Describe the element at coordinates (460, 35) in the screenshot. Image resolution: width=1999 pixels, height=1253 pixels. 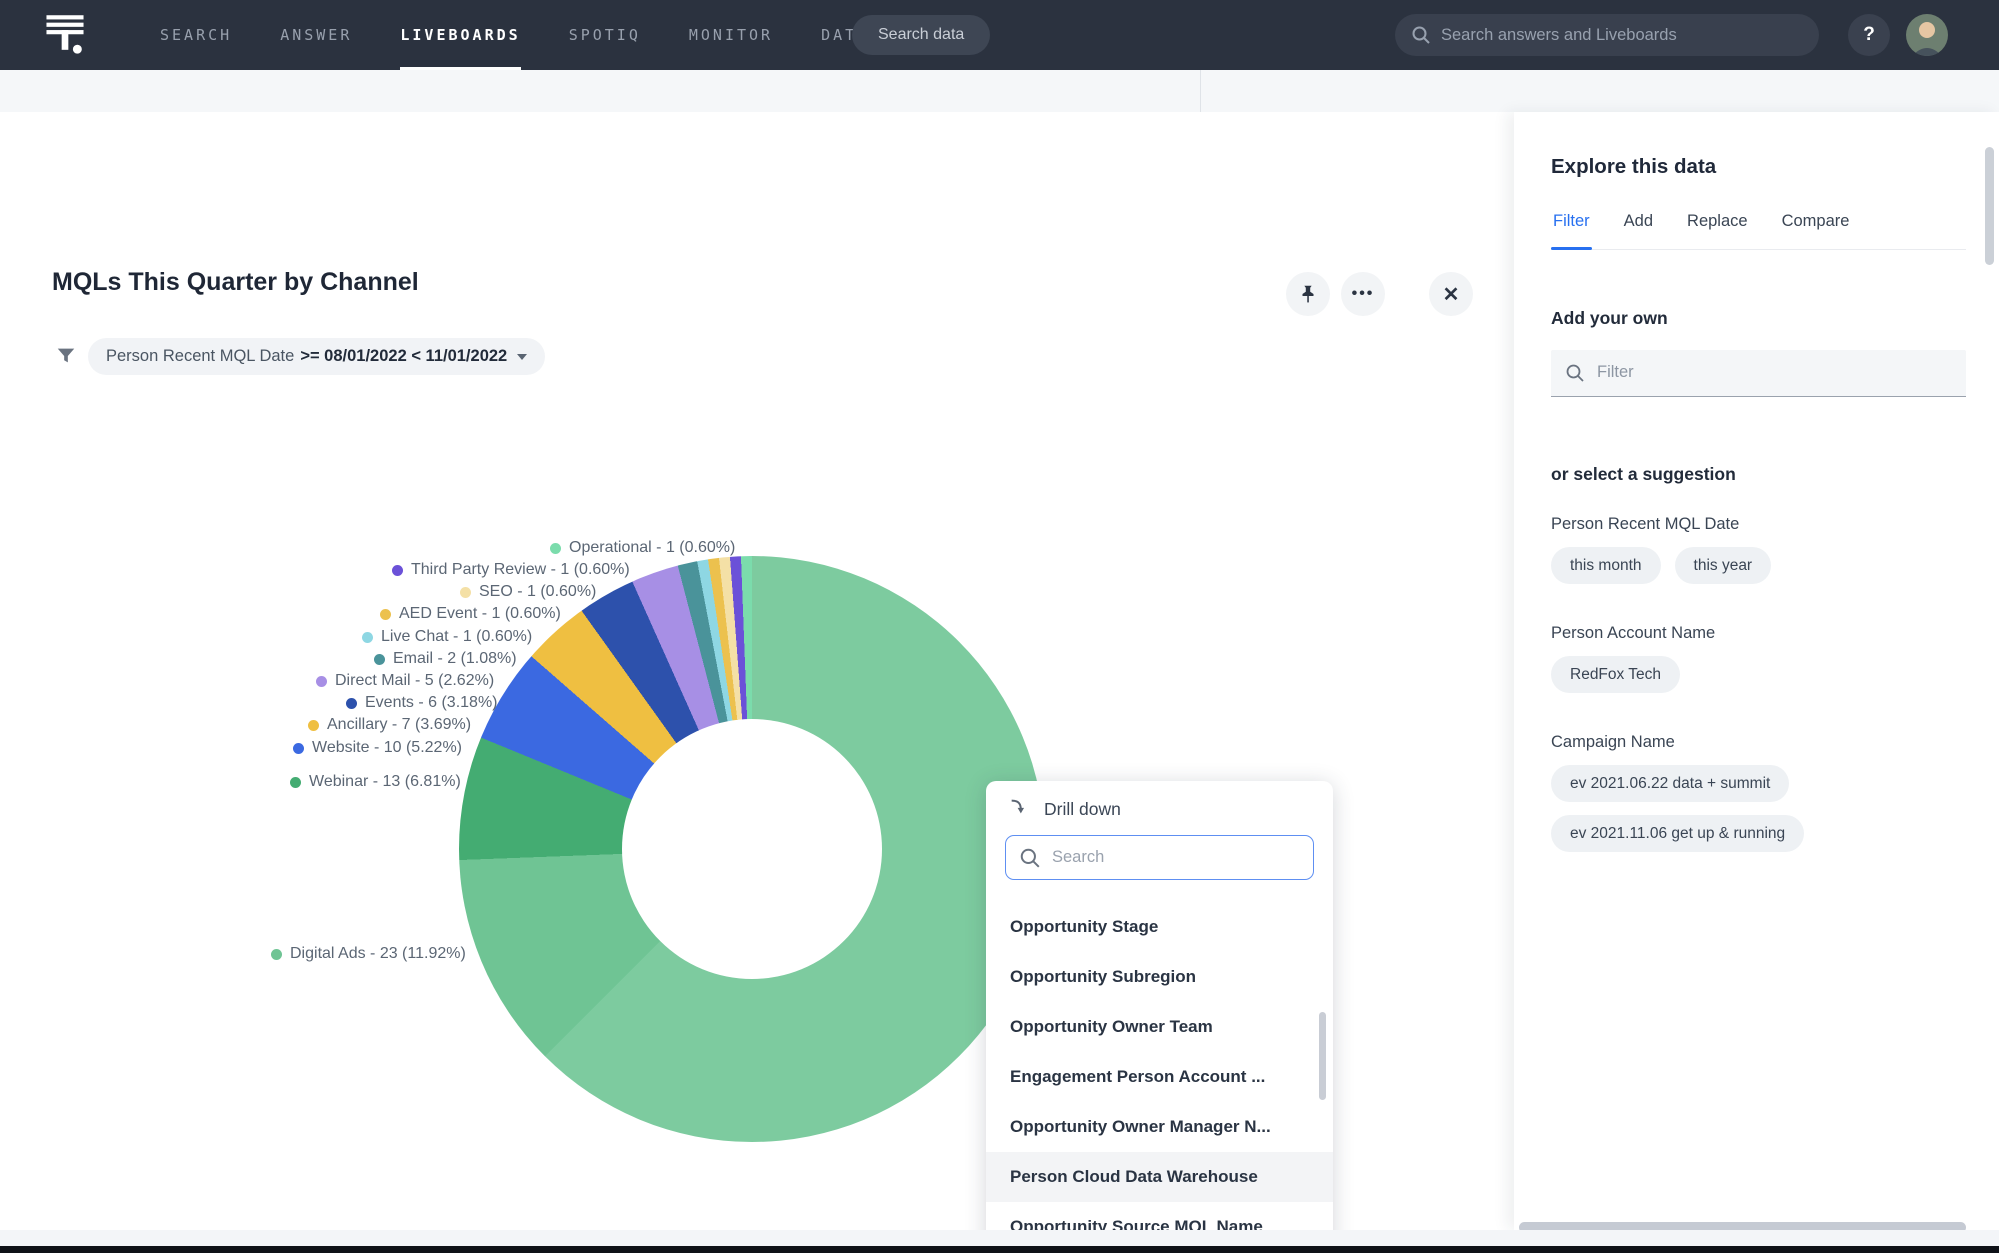
I see `nav-item-liveboards: LIVEBOARDS` at that location.